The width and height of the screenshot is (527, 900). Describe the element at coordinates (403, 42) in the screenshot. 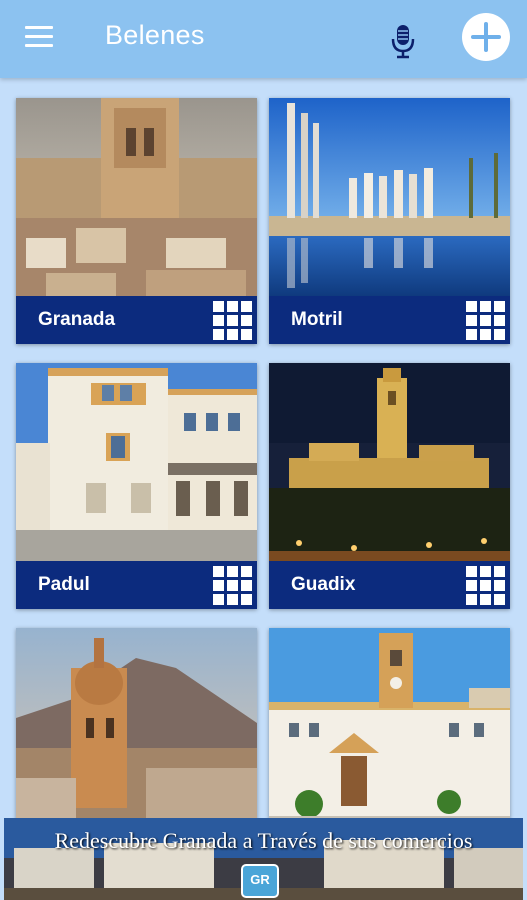

I see `microphone-icon` at that location.